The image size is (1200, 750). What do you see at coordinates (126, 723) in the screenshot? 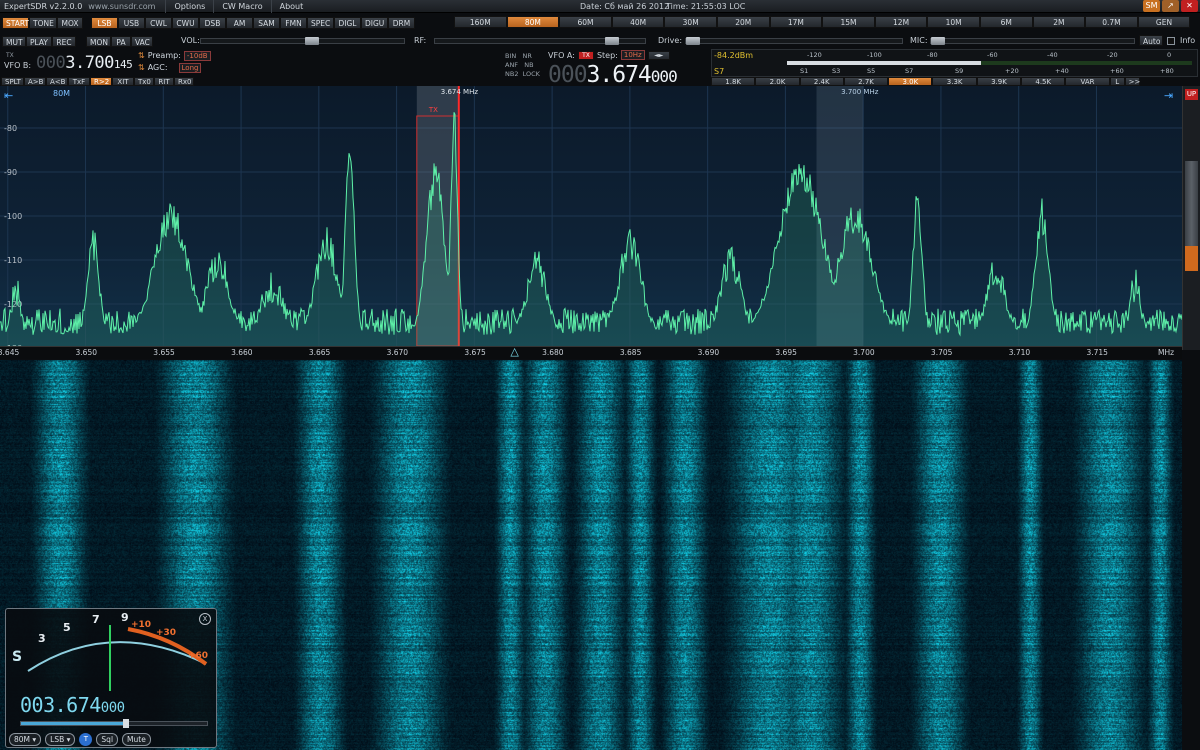
I see `mini-slider-knob` at bounding box center [126, 723].